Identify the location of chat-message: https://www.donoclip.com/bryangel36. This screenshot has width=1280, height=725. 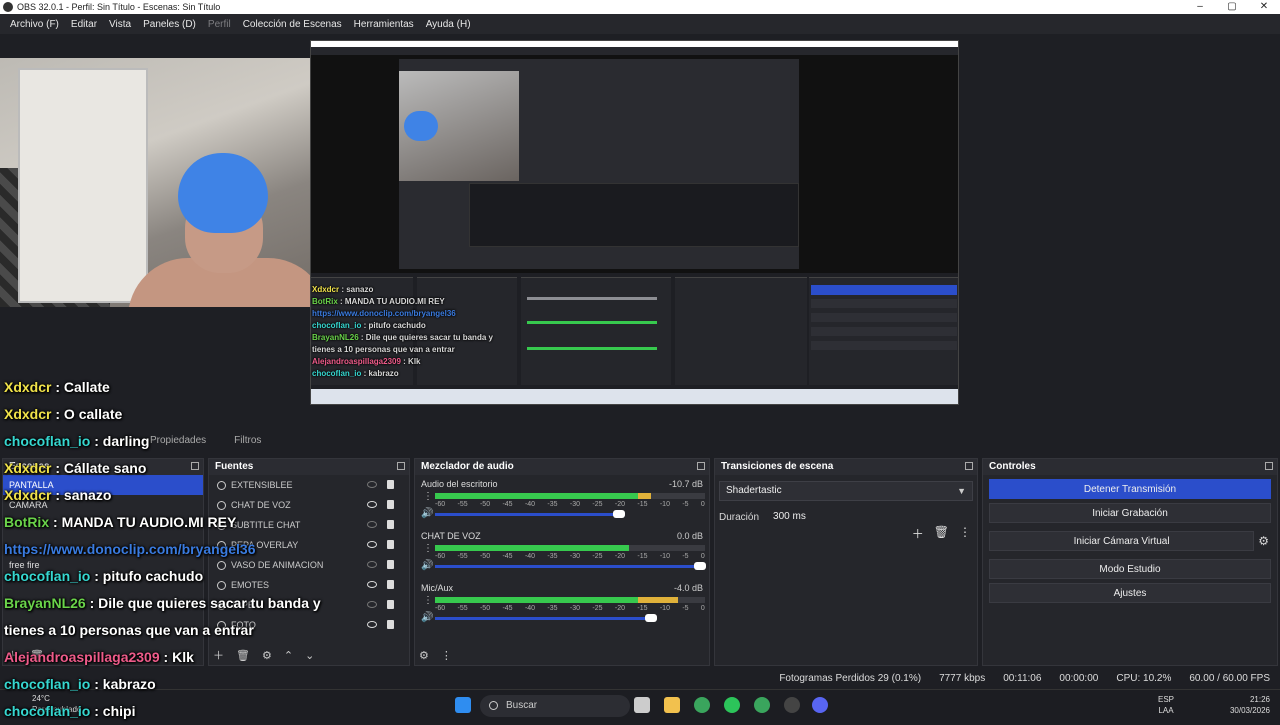
(402, 314).